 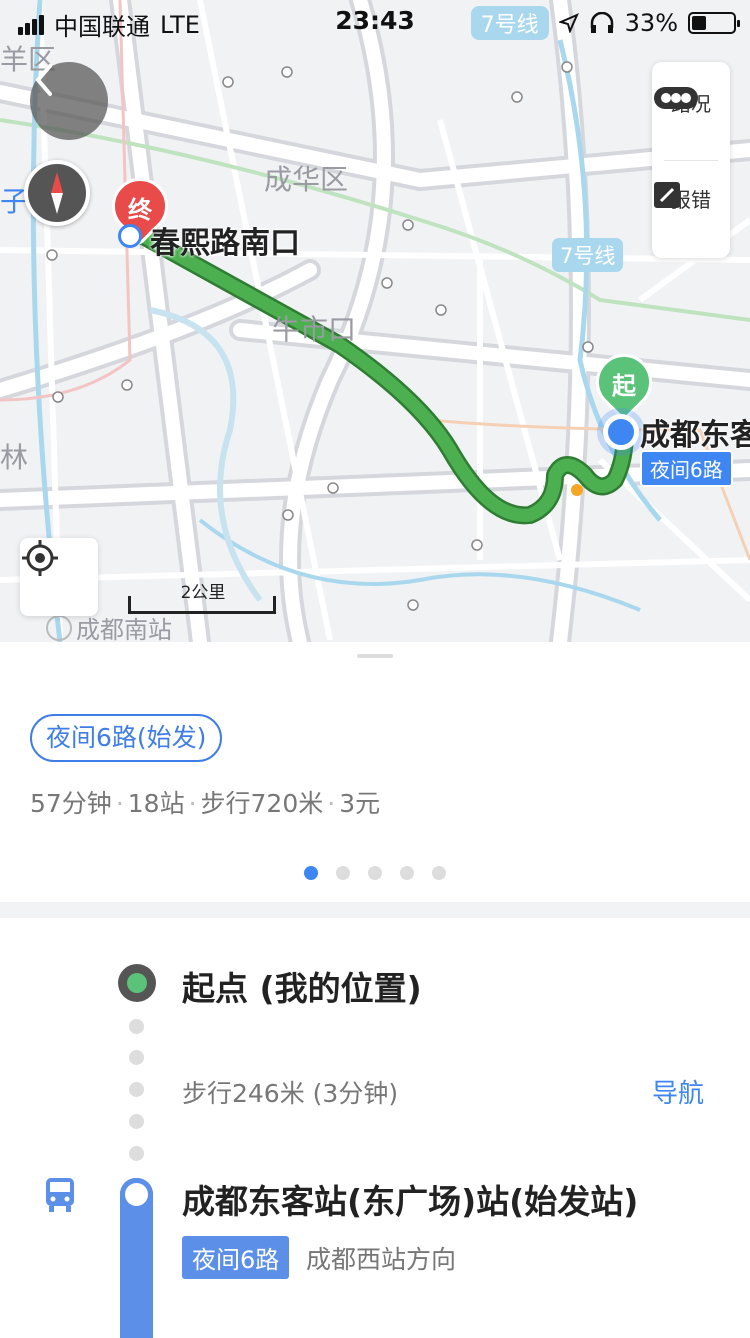 I want to click on start-marker-label: 起, so click(x=624, y=386).